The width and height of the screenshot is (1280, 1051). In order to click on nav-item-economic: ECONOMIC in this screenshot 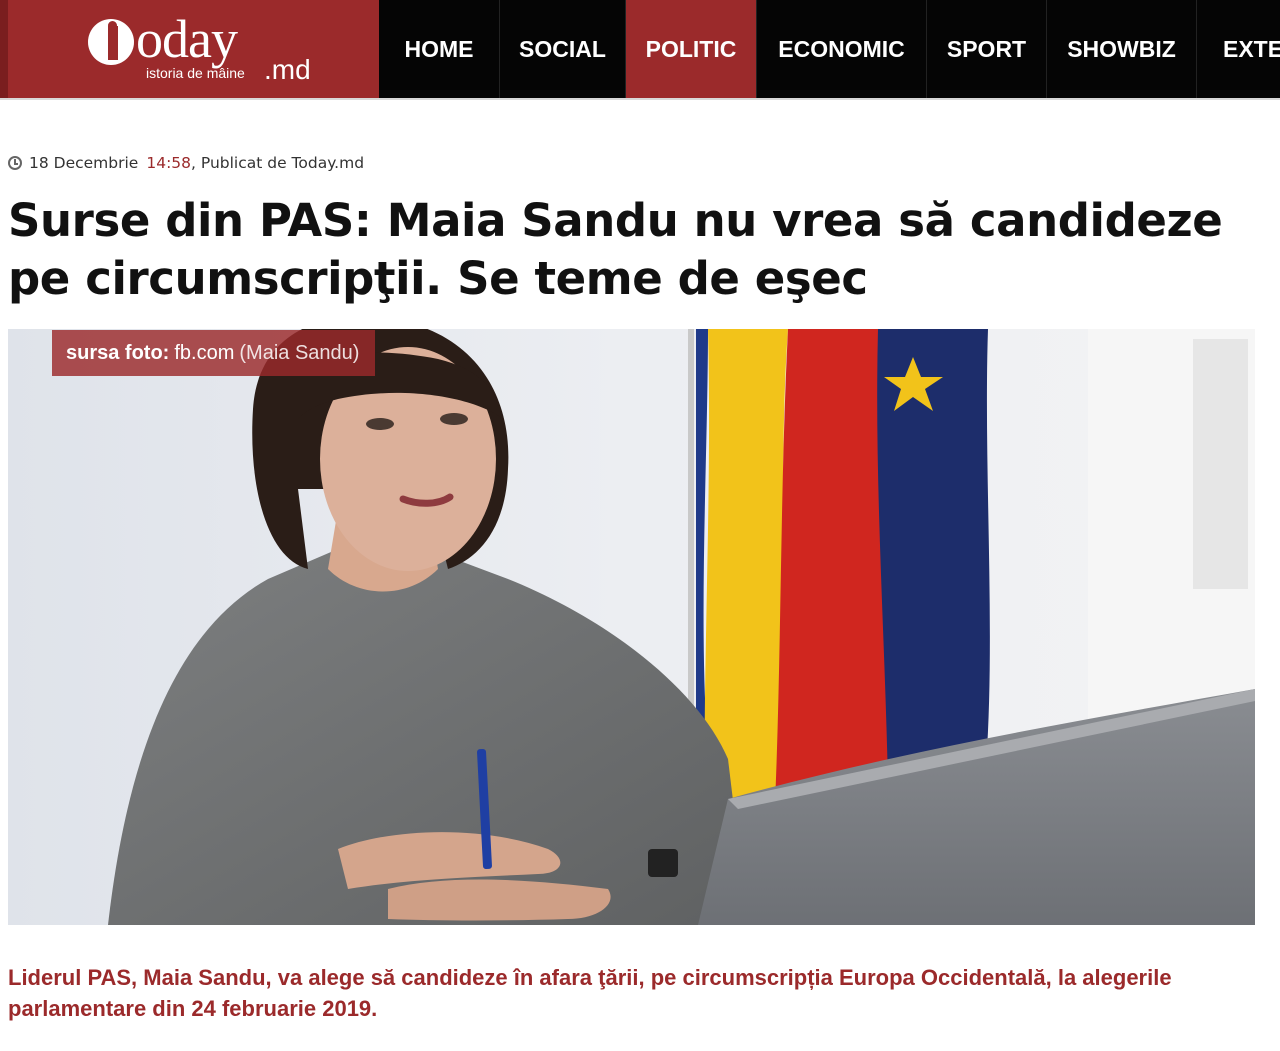, I will do `click(842, 49)`.